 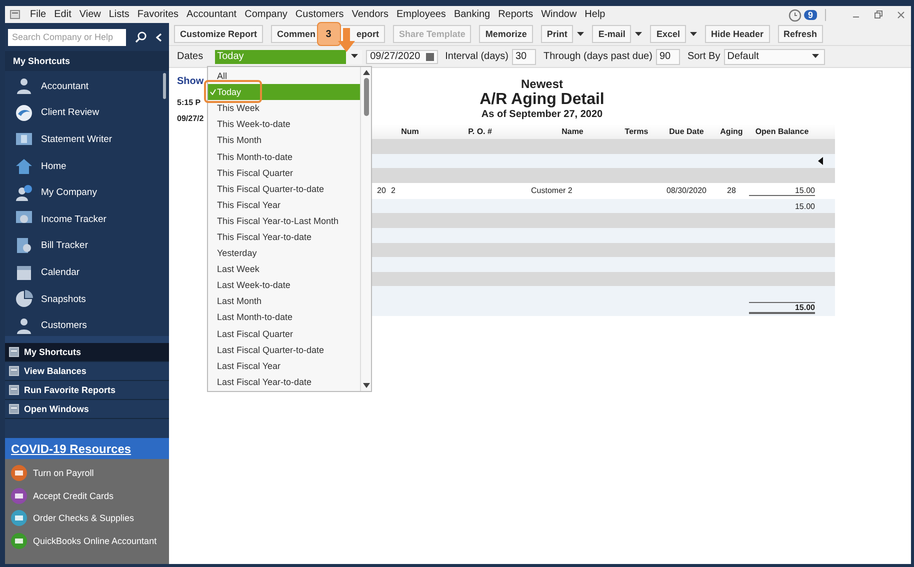 What do you see at coordinates (686, 131) in the screenshot?
I see `column-header: Due Date` at bounding box center [686, 131].